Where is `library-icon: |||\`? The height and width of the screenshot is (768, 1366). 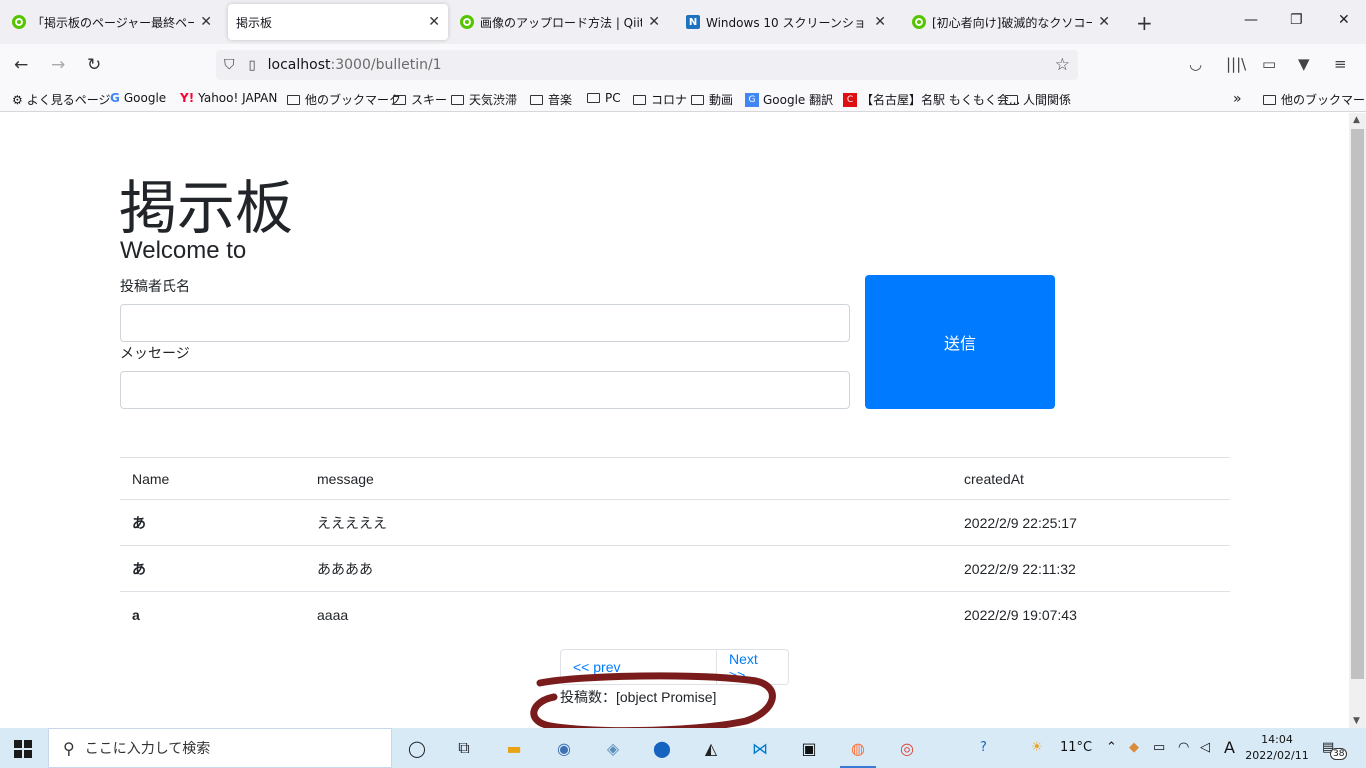 library-icon: |||\ is located at coordinates (1236, 64).